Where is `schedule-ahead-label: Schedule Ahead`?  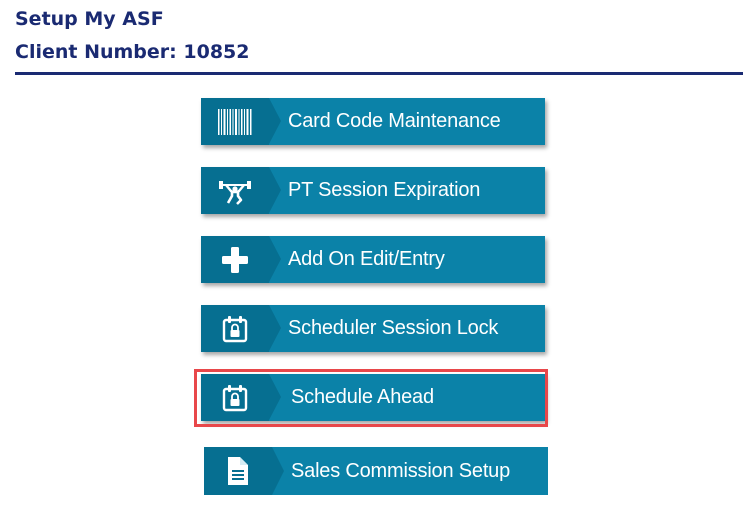
schedule-ahead-label: Schedule Ahead is located at coordinates (362, 397).